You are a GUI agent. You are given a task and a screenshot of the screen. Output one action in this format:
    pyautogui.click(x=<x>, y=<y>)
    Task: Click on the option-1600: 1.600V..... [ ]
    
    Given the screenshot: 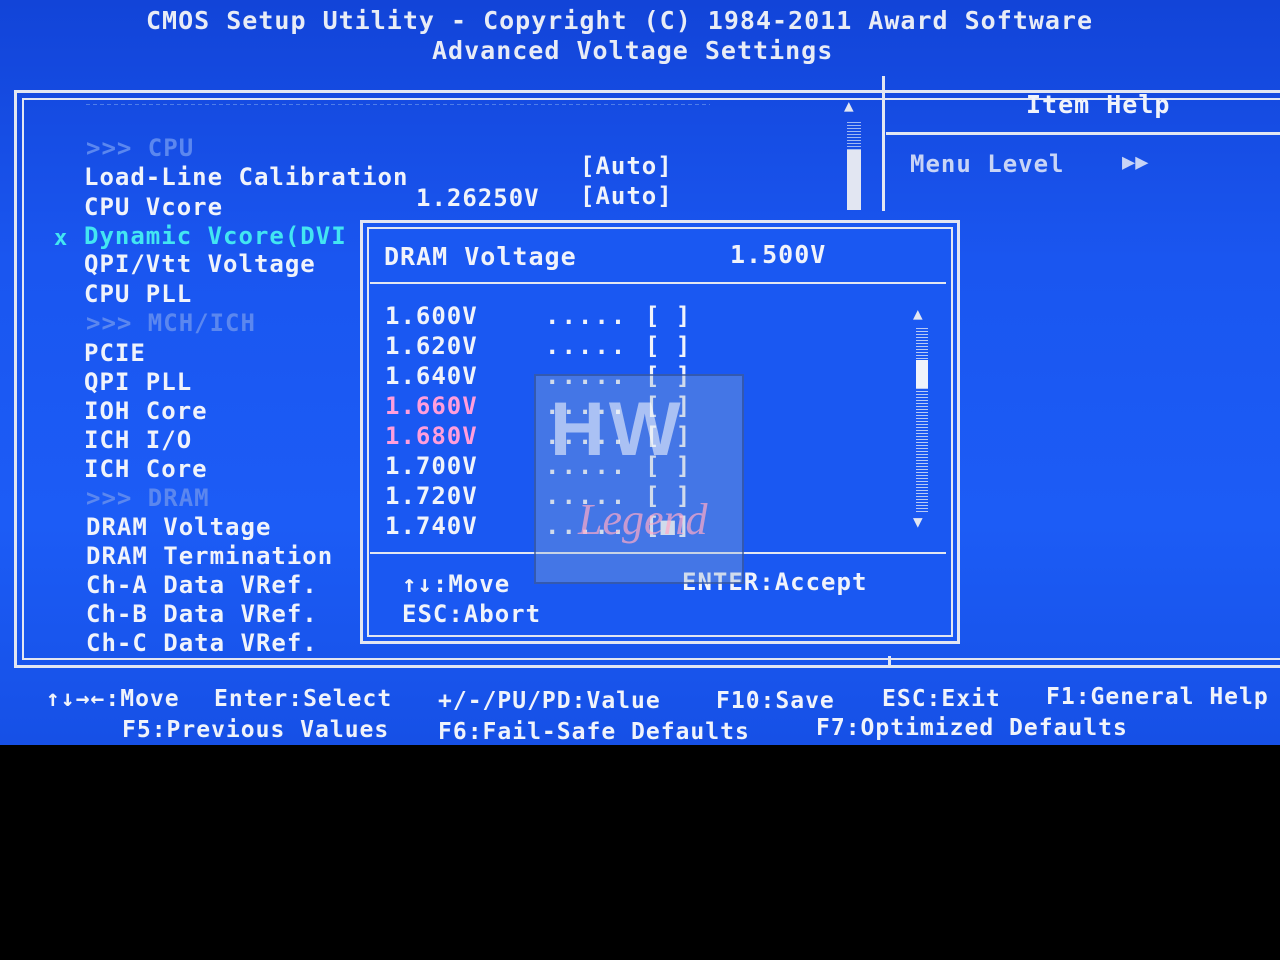 What is the action you would take?
    pyautogui.click(x=538, y=316)
    